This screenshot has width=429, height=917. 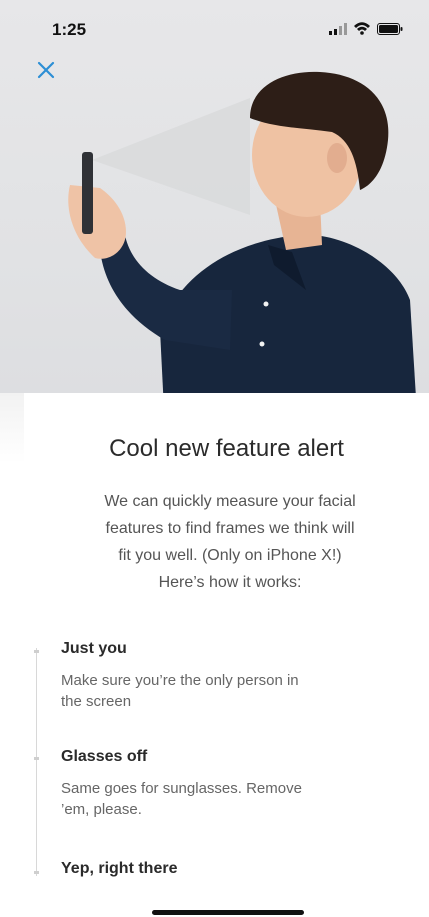 I want to click on intro-line: Here’s how it works:, so click(x=230, y=582).